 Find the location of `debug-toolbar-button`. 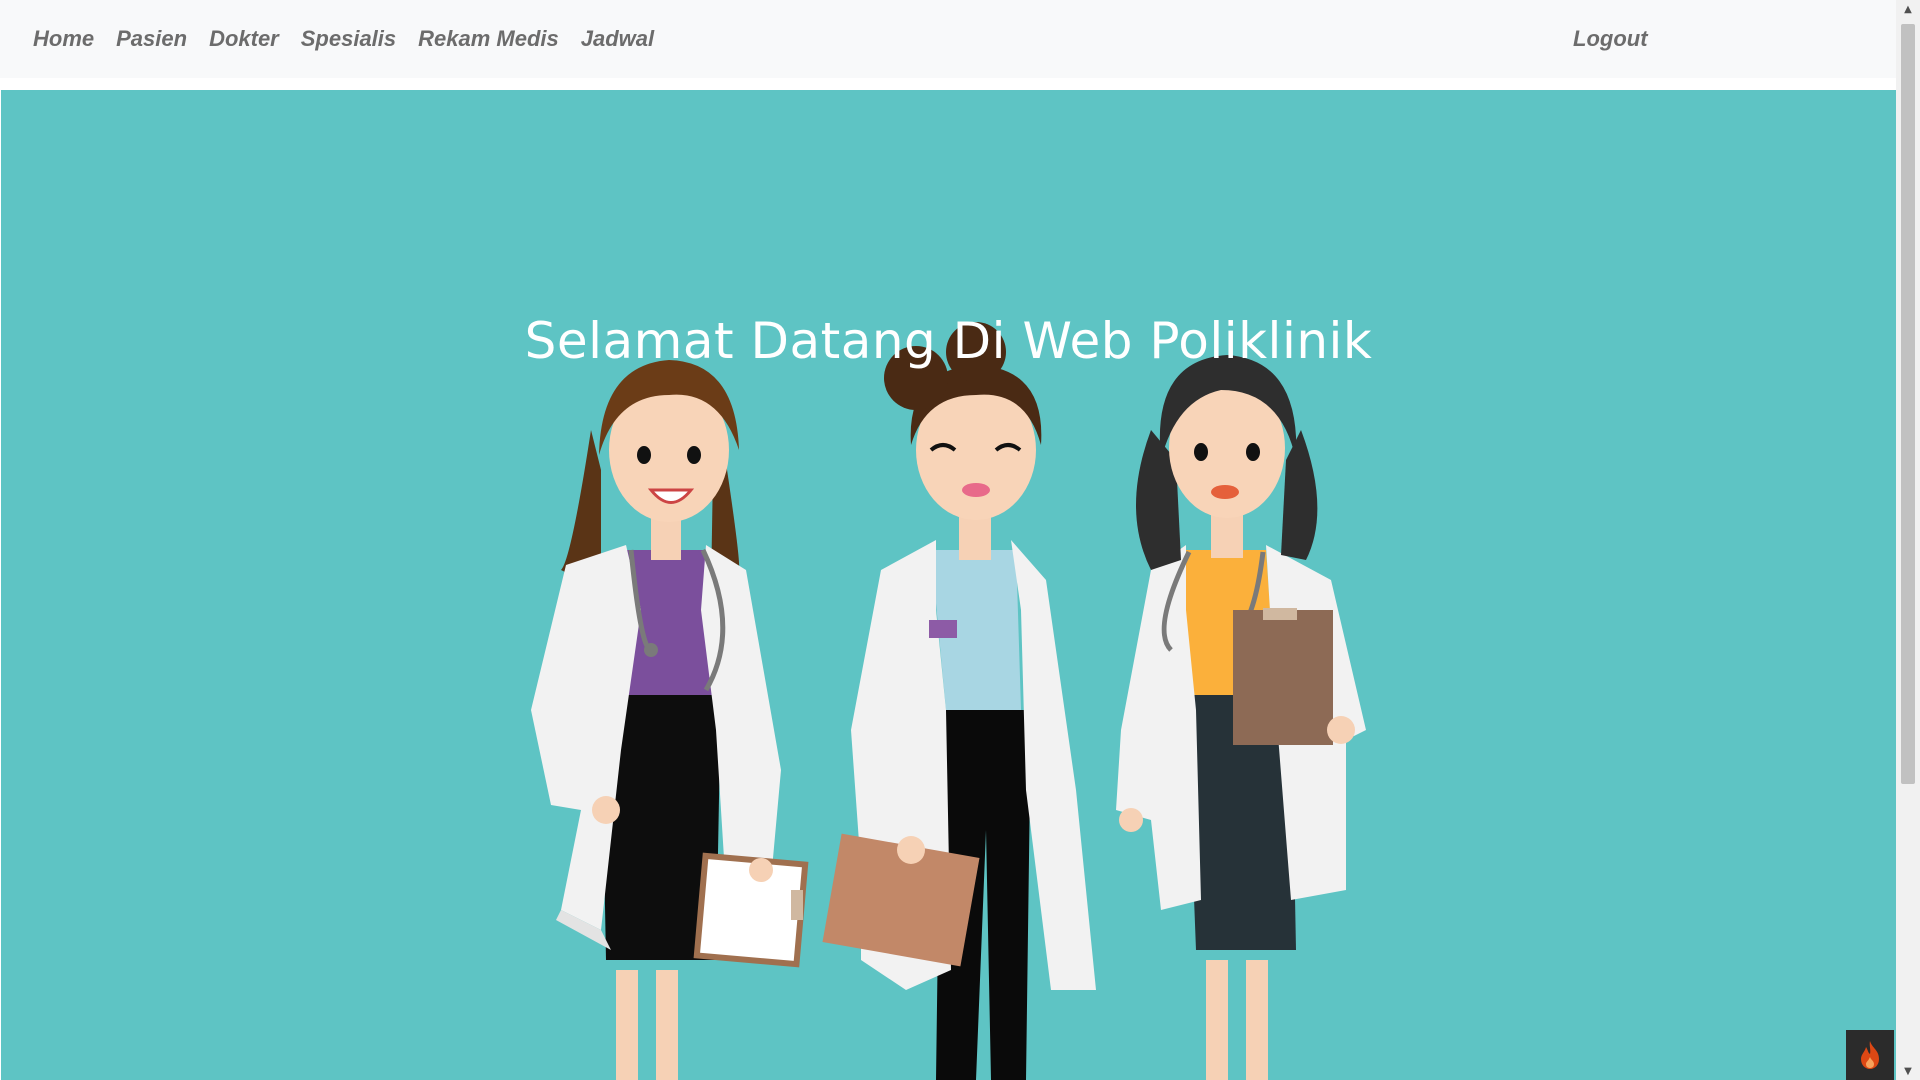

debug-toolbar-button is located at coordinates (1870, 1055).